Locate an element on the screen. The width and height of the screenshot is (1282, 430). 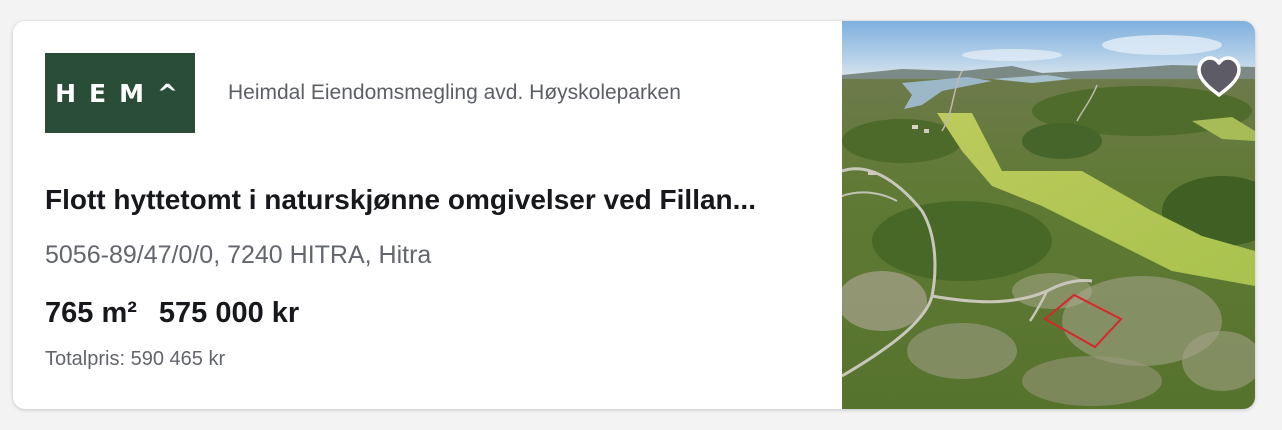
broker-logo: HEM^ is located at coordinates (120, 93).